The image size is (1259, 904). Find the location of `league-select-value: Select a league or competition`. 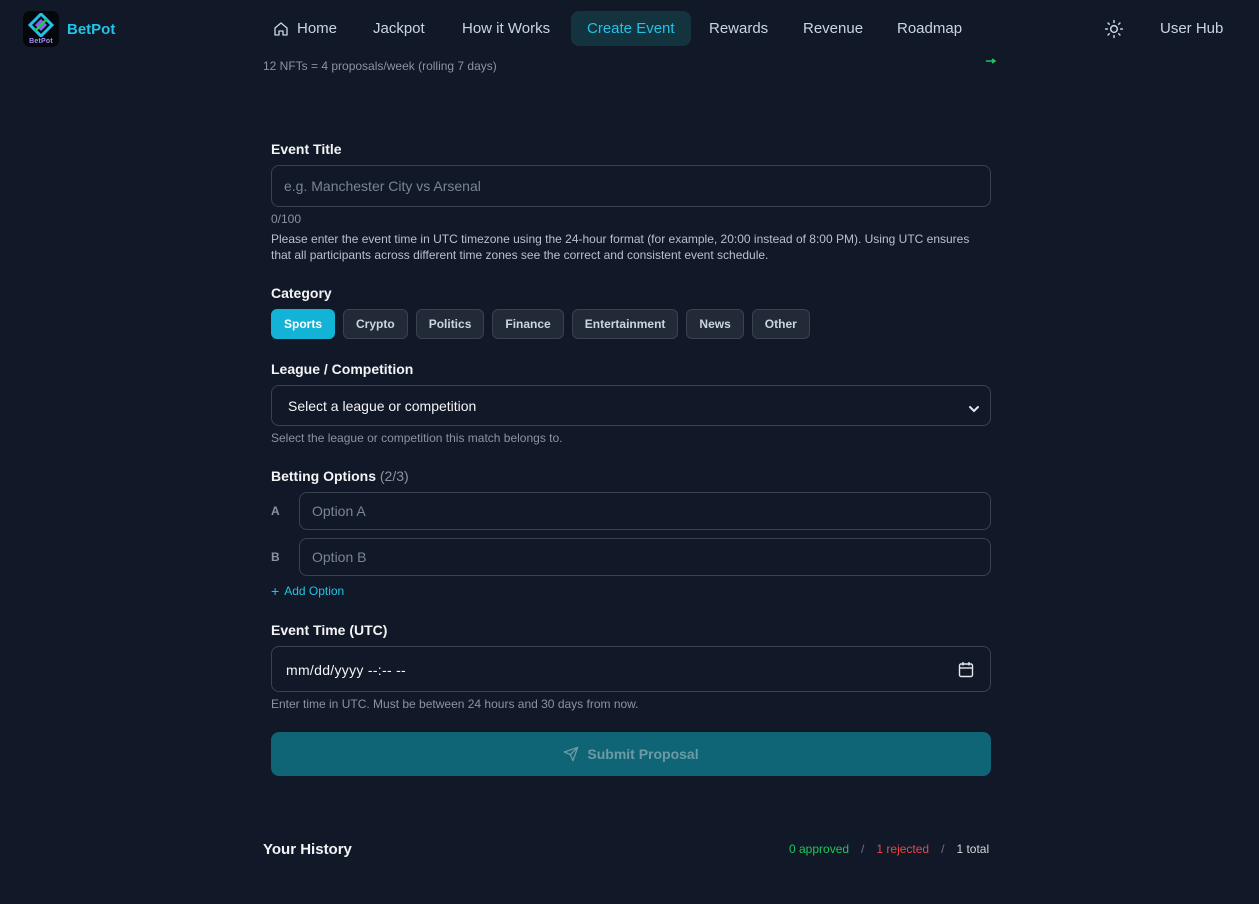

league-select-value: Select a league or competition is located at coordinates (382, 406).